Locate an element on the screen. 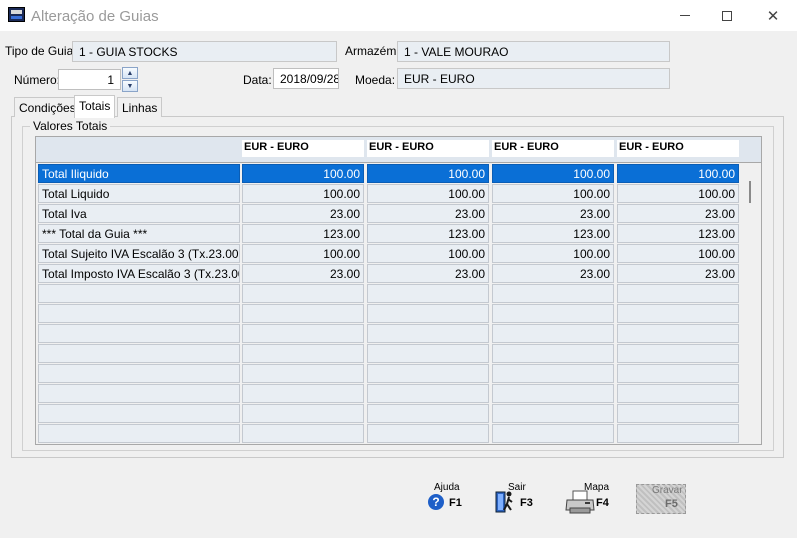 This screenshot has height=538, width=797. row-label-cell: Total Sujeito IVA Escalão 3 (Tx.23.00%) is located at coordinates (139, 253).